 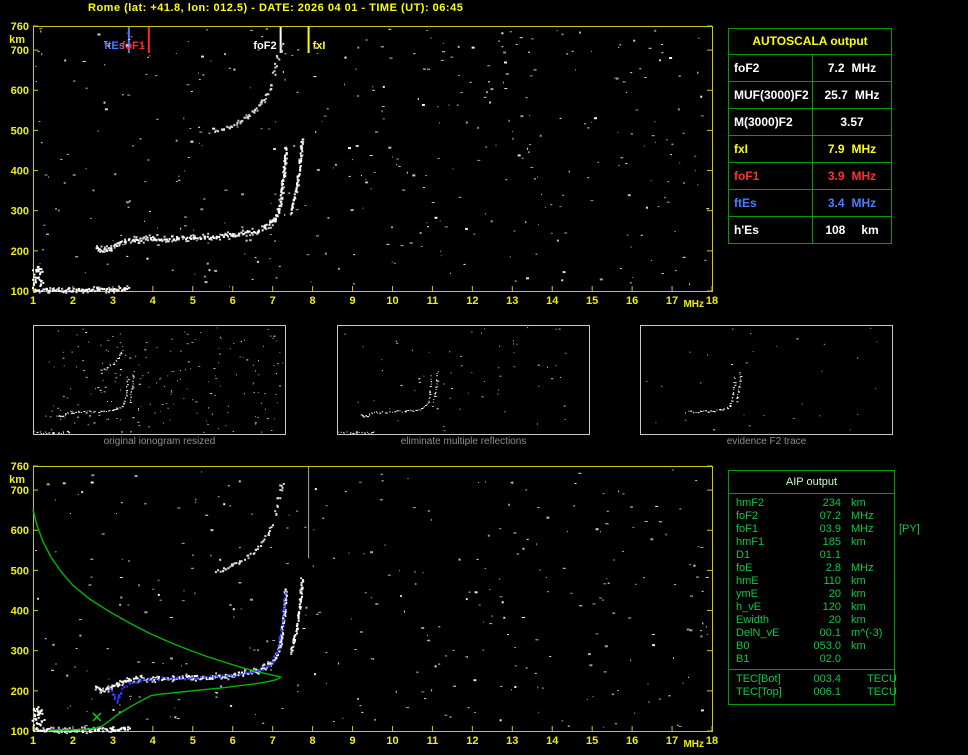 What do you see at coordinates (433, 301) in the screenshot?
I see `svg-text: 11` at bounding box center [433, 301].